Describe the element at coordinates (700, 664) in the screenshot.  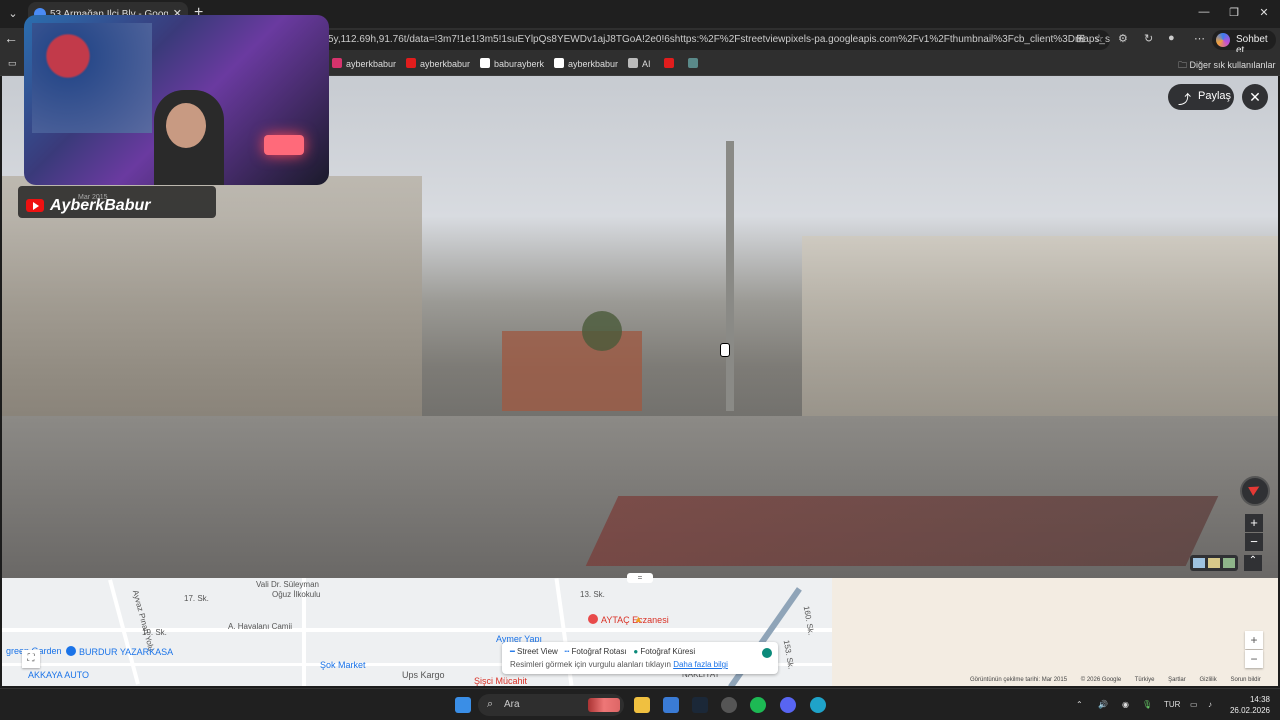
I see `more-info-link: Daha fazla bilgi` at that location.